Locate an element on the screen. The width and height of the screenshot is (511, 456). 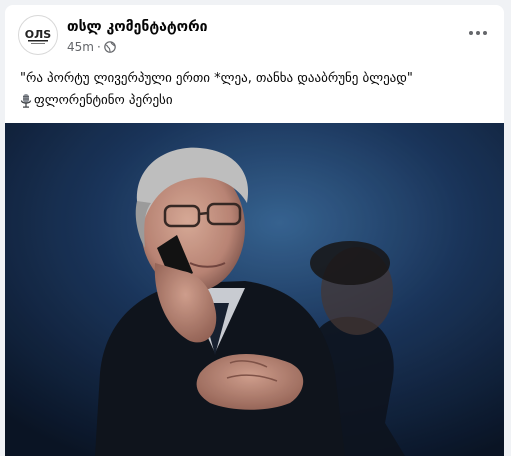
page-avatar: ОЛS is located at coordinates (38, 35).